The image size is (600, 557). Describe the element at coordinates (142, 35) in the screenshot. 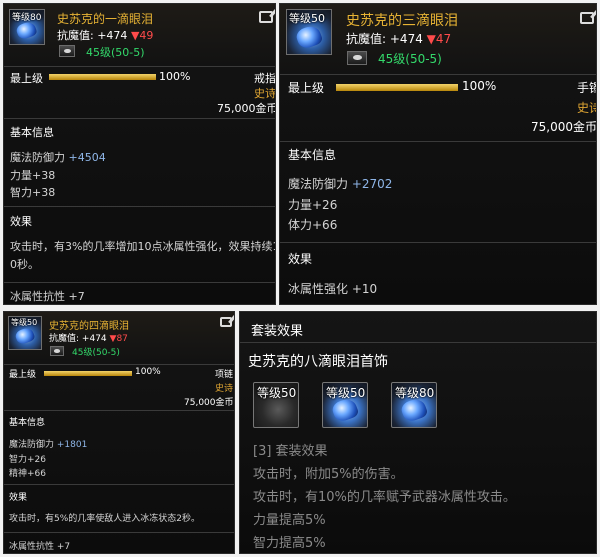

I see `stat-negative: ▼49` at that location.